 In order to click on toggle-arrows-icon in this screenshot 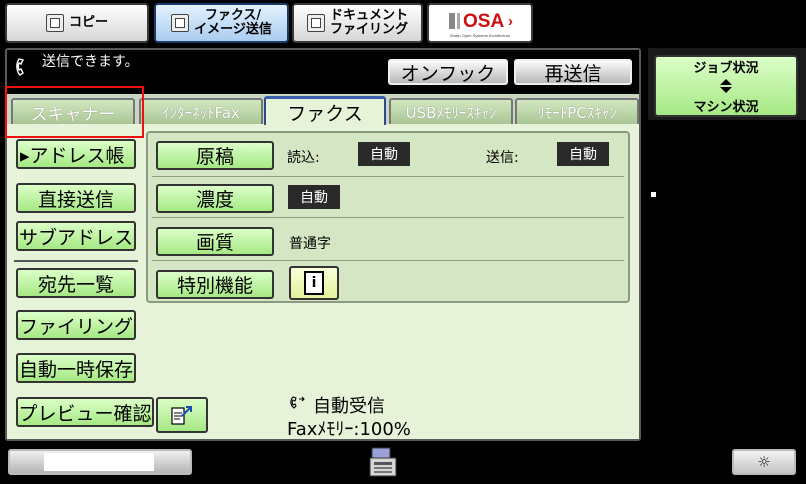, I will do `click(726, 86)`.